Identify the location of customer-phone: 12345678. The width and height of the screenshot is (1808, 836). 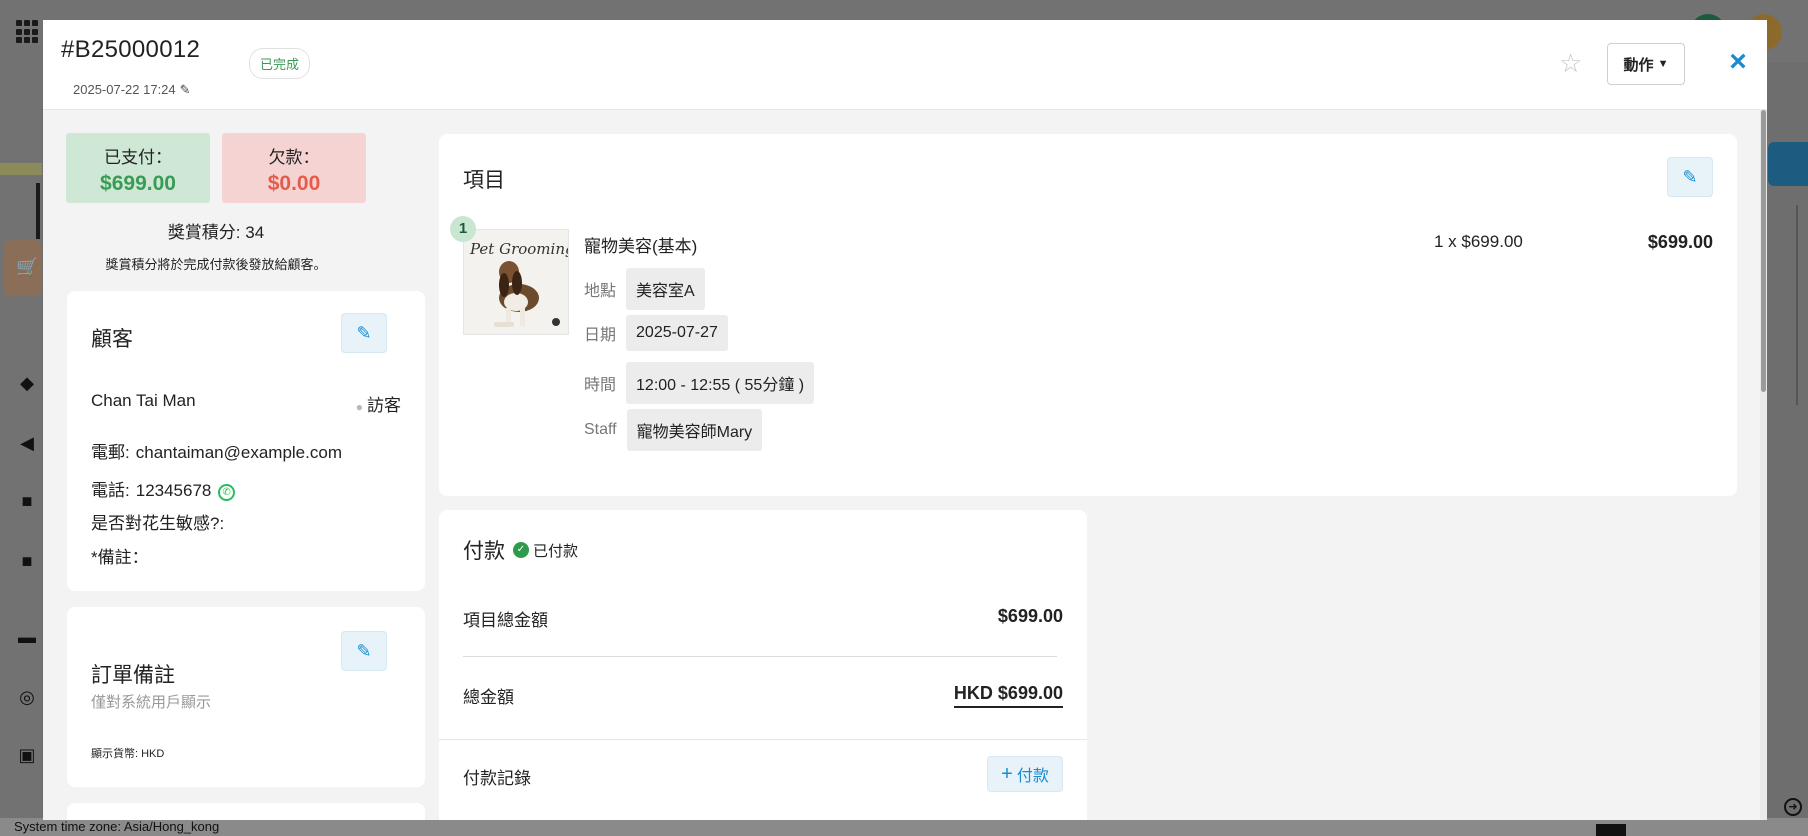
(173, 490).